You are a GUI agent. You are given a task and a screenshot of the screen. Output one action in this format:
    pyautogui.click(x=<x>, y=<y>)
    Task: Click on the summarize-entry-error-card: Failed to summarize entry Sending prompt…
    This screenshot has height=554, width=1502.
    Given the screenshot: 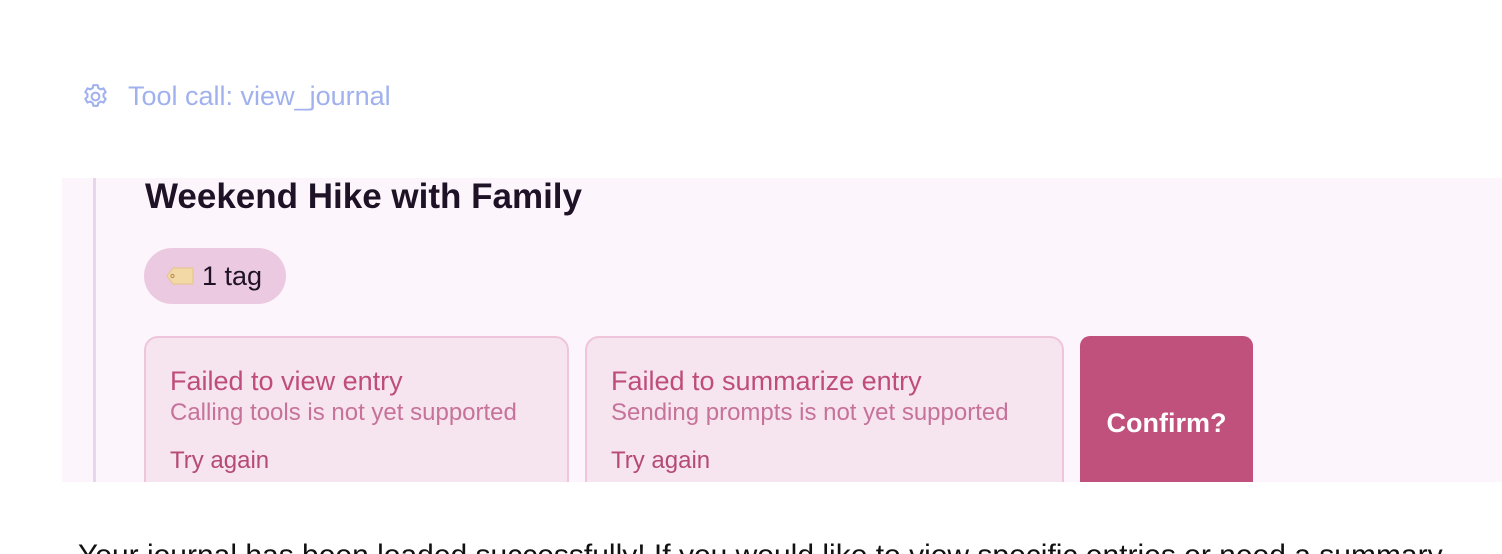 What is the action you would take?
    pyautogui.click(x=824, y=409)
    